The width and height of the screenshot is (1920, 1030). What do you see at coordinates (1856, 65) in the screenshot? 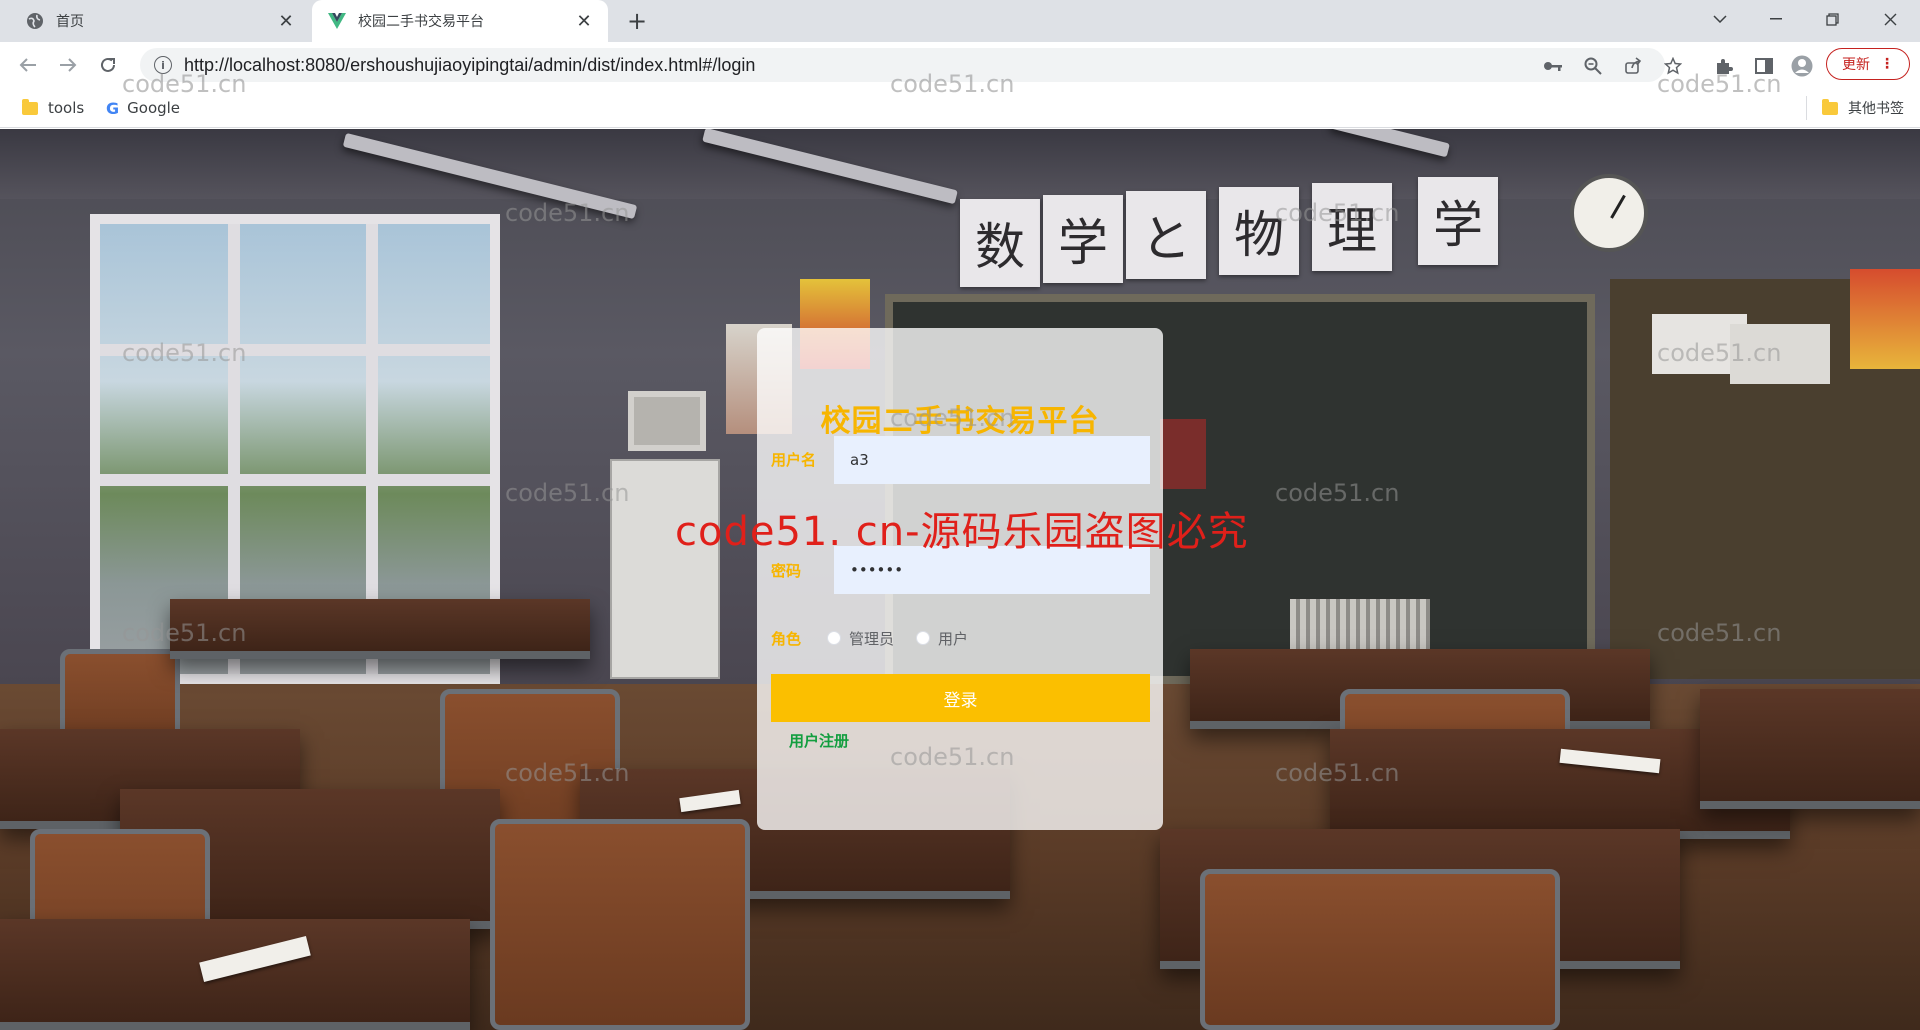
I see `update-label: 更新` at bounding box center [1856, 65].